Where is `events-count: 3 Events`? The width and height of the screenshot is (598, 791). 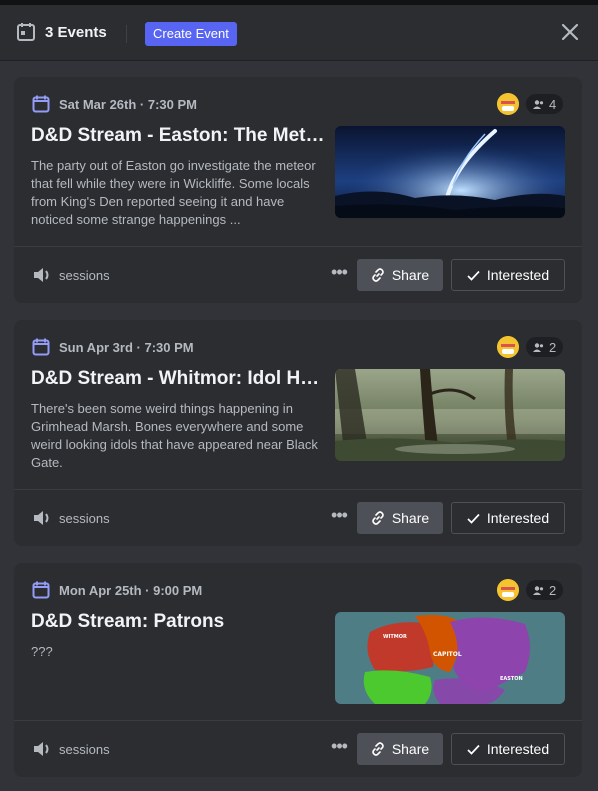 events-count: 3 Events is located at coordinates (76, 32).